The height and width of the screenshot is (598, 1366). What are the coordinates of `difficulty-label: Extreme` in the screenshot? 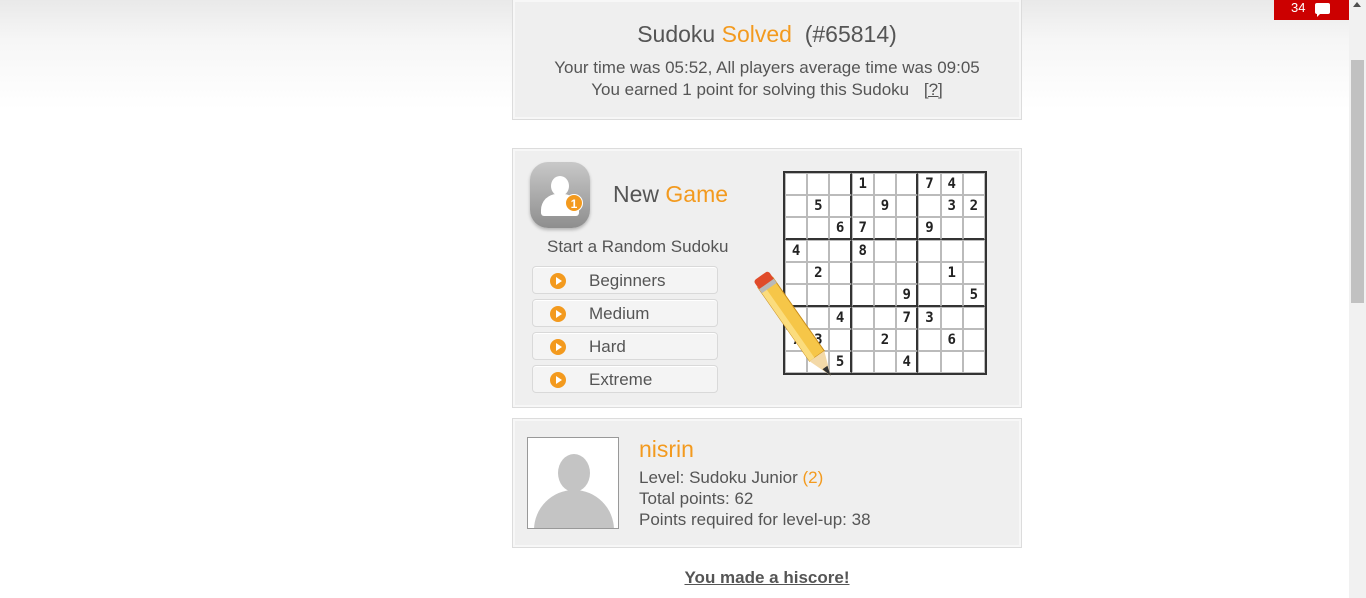 It's located at (621, 379).